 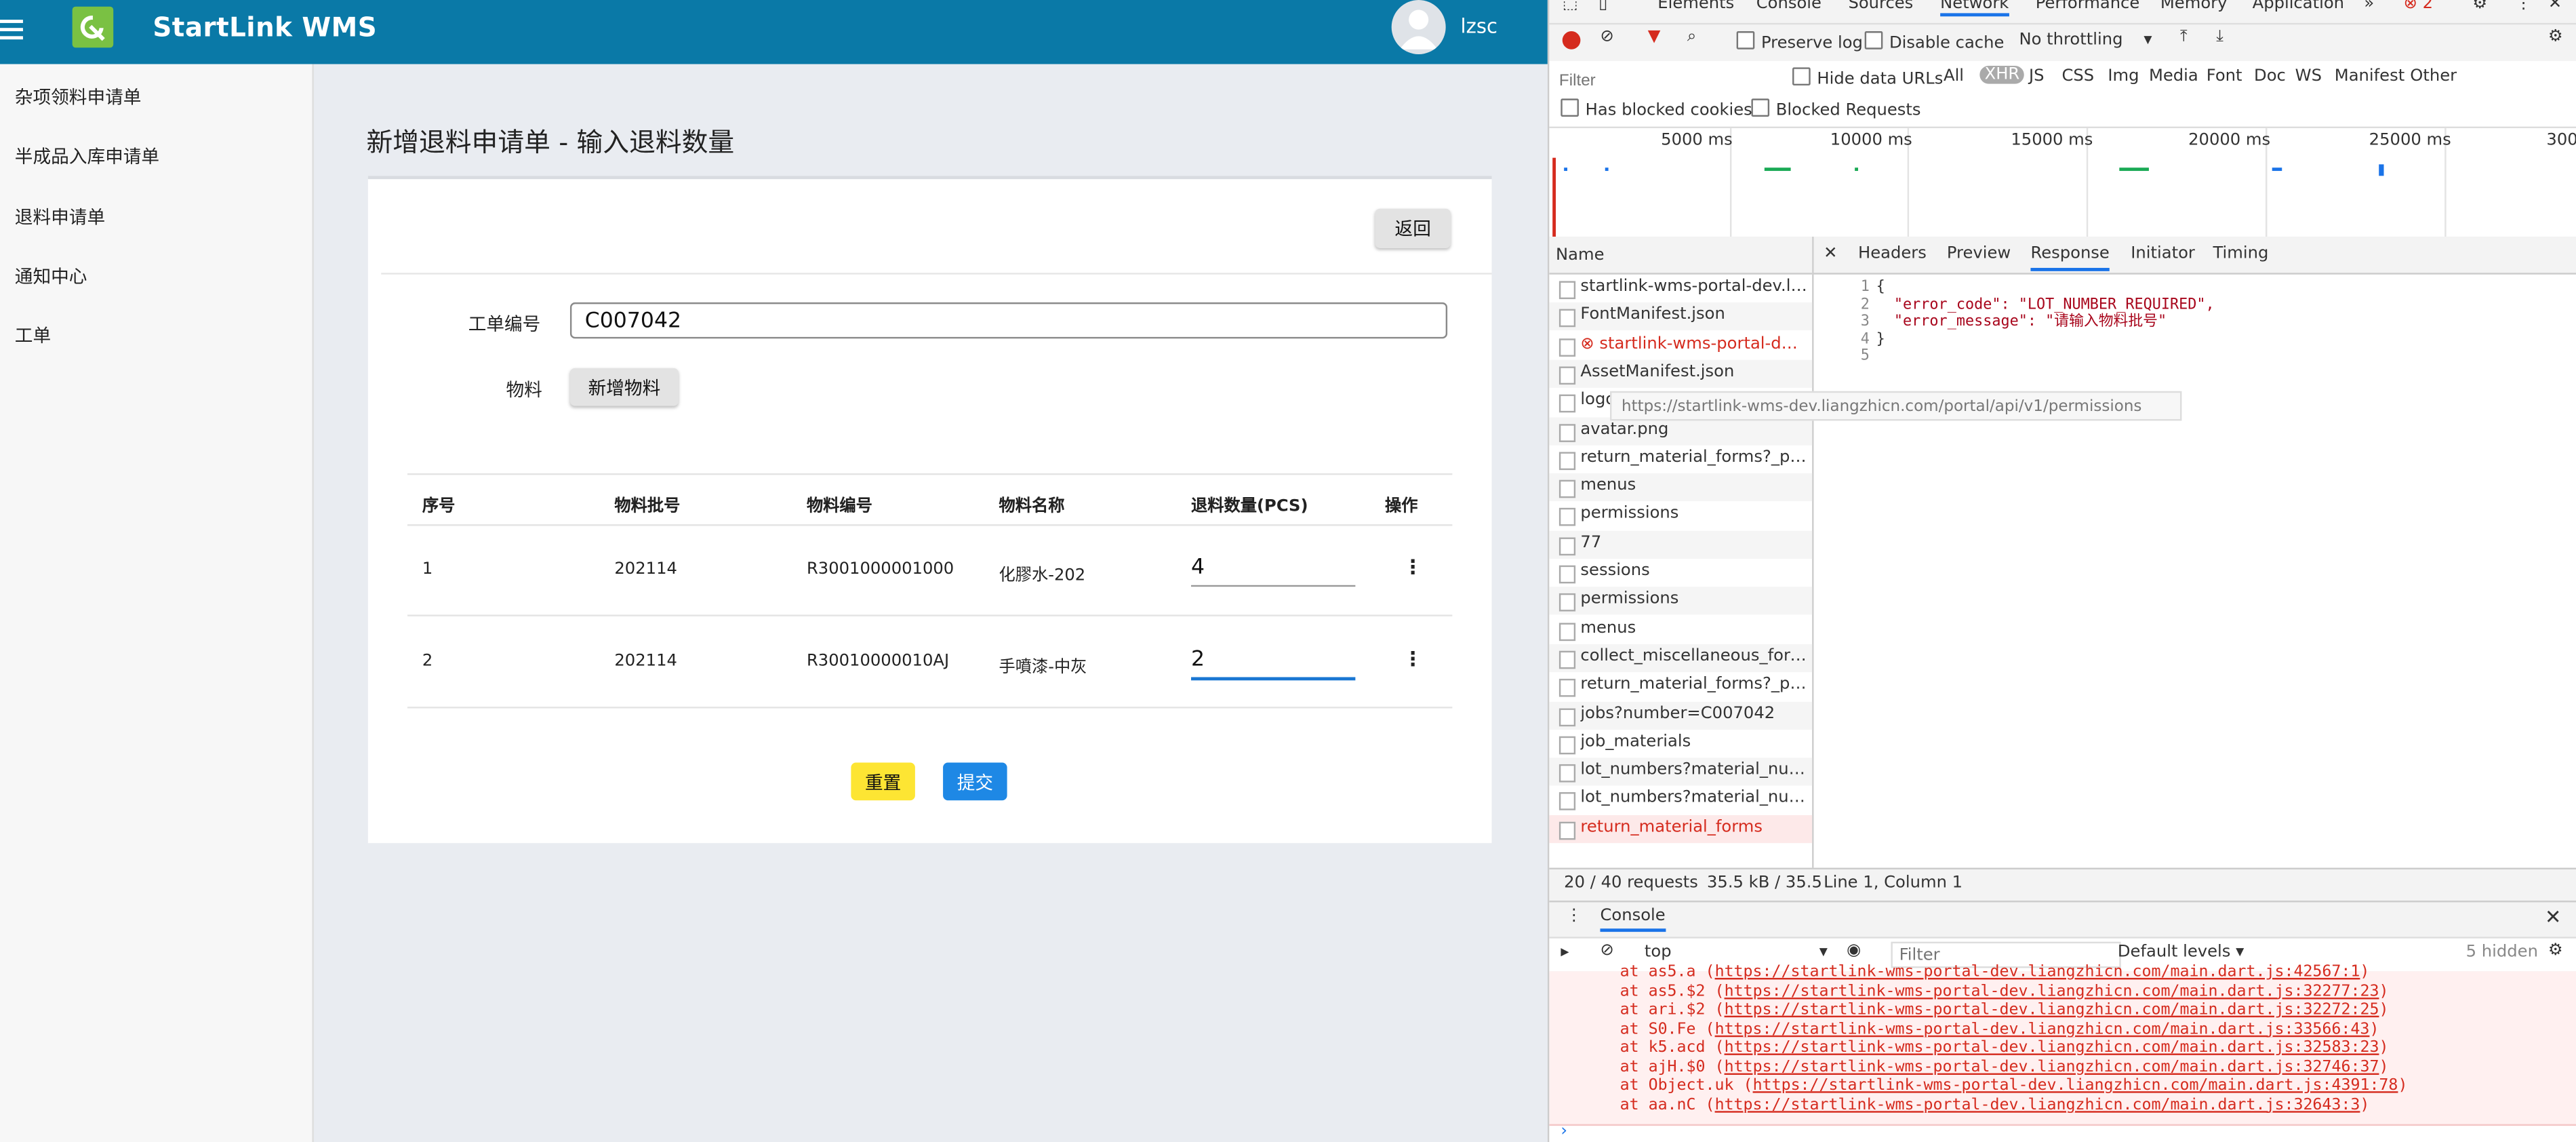 What do you see at coordinates (1418, 27) in the screenshot?
I see `avatar` at bounding box center [1418, 27].